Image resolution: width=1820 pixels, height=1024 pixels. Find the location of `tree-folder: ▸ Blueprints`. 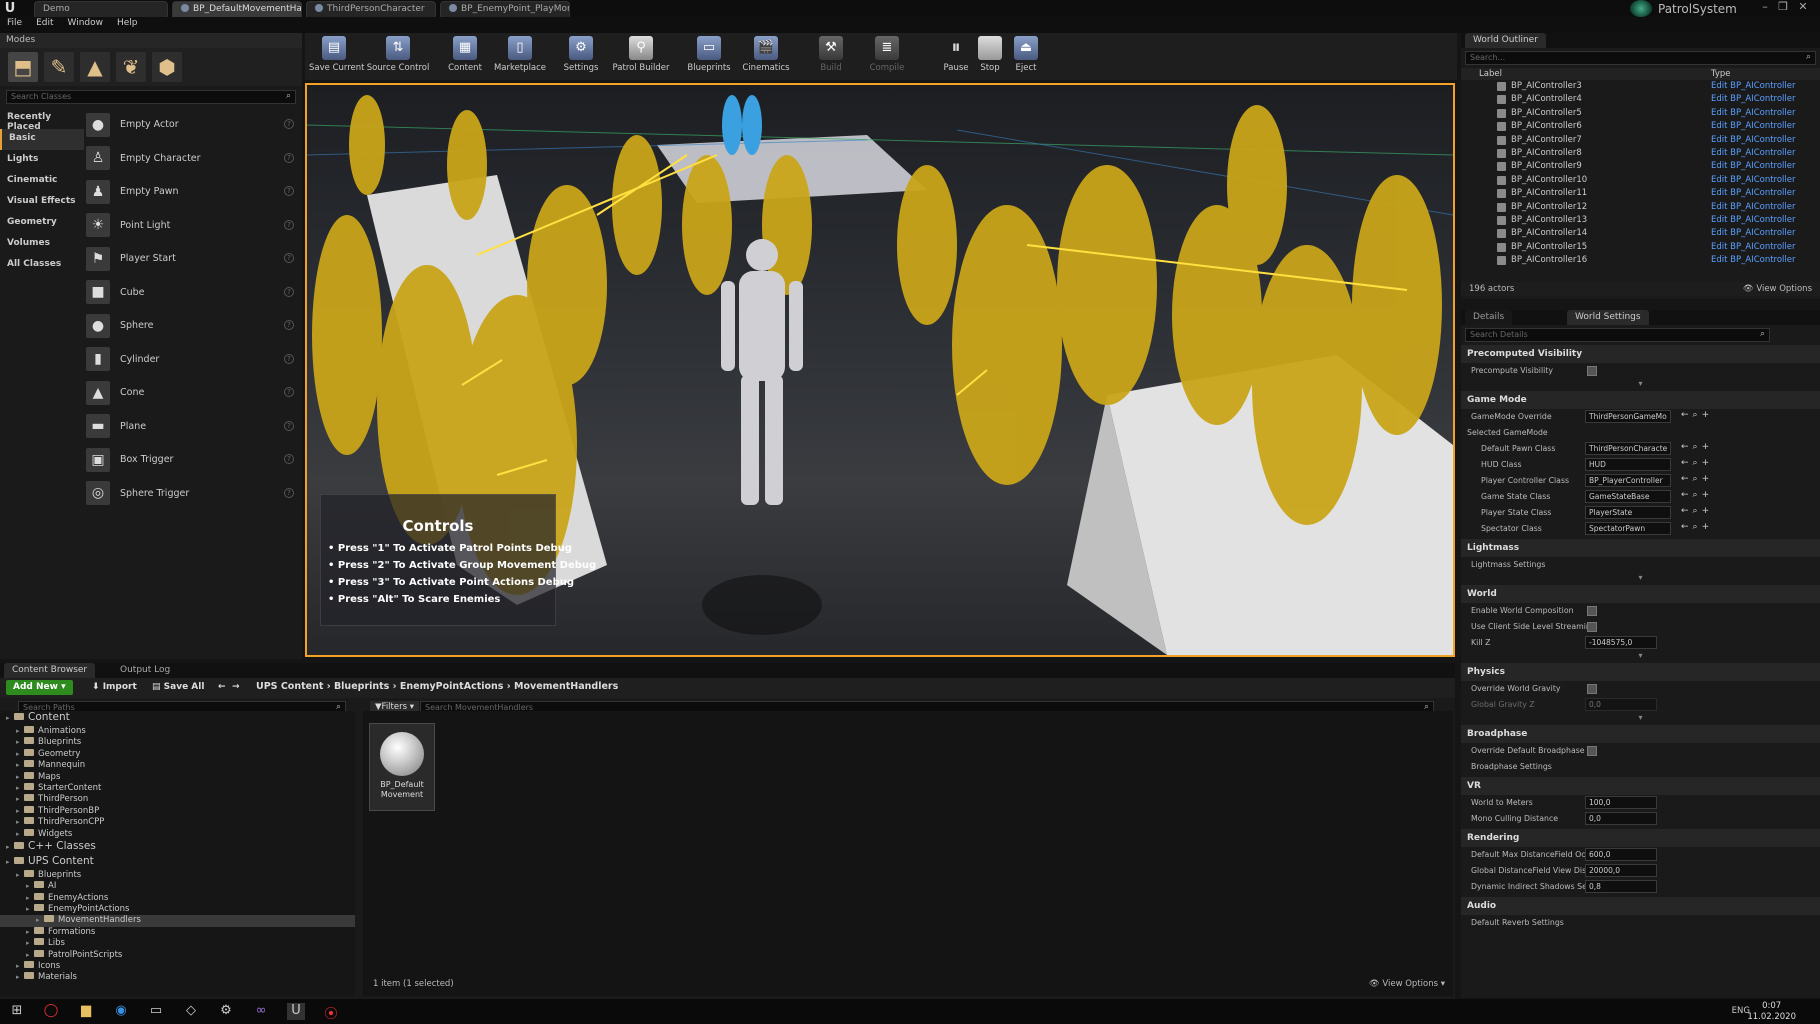

tree-folder: ▸ Blueprints is located at coordinates (177, 742).